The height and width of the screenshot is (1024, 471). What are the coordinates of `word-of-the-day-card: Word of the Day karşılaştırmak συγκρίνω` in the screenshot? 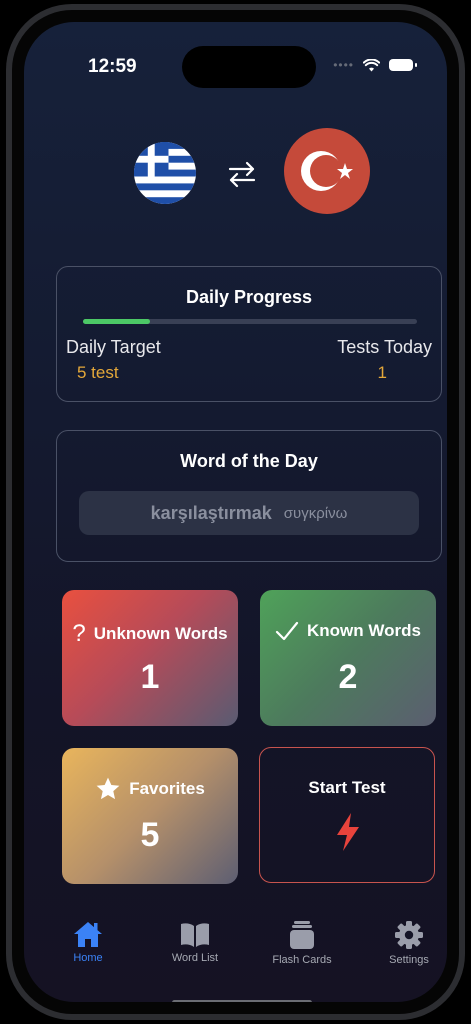 It's located at (249, 496).